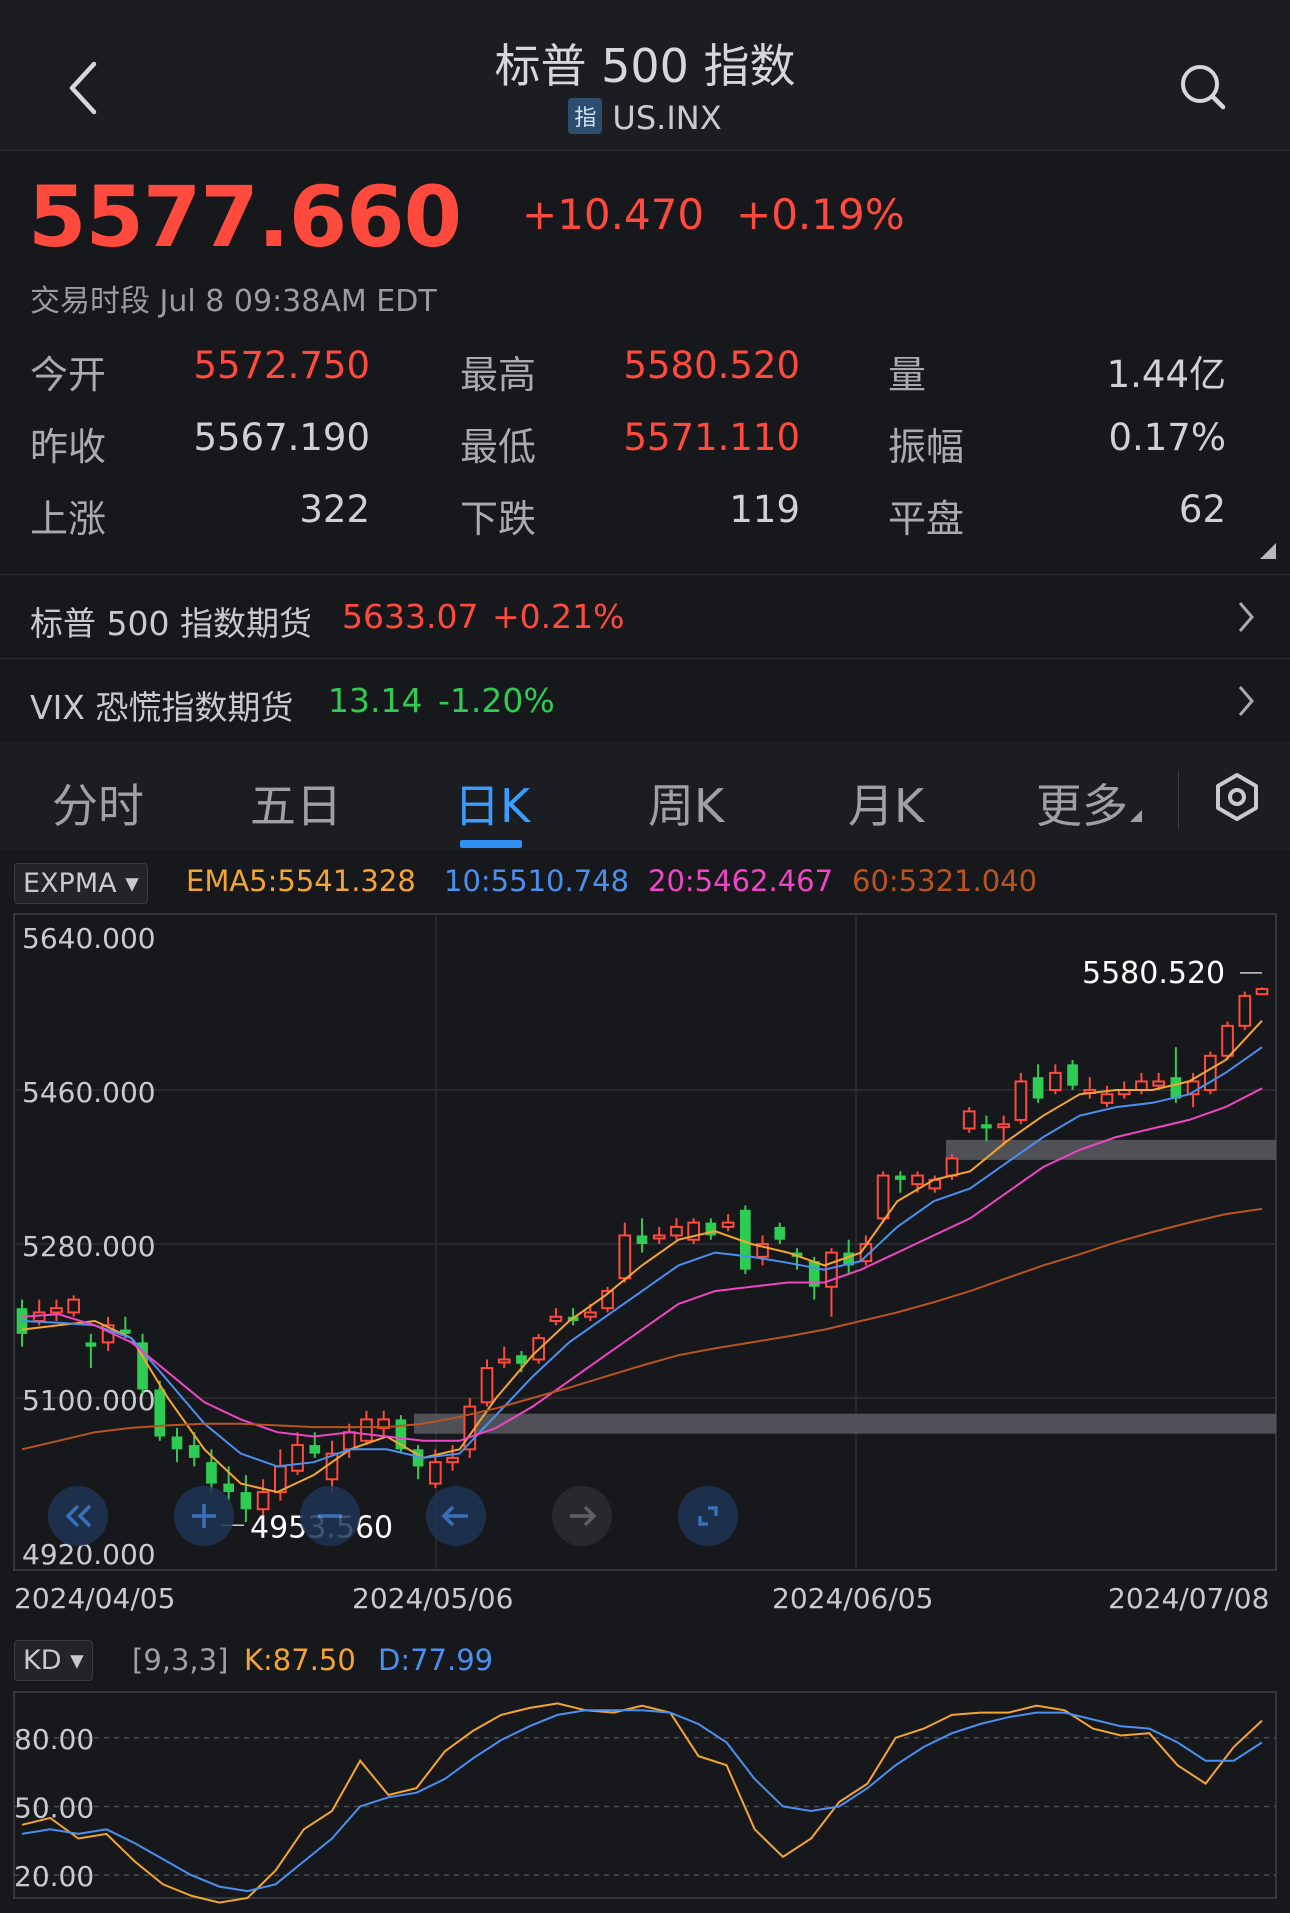 This screenshot has height=1913, width=1290. I want to click on arrow-left-icon, so click(454, 1516).